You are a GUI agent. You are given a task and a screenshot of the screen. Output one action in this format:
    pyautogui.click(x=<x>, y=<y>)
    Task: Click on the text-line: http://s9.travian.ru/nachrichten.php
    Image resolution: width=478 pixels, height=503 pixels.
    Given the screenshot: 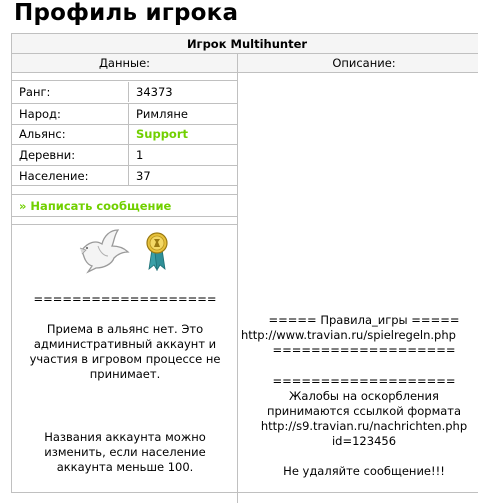 What is the action you would take?
    pyautogui.click(x=364, y=426)
    